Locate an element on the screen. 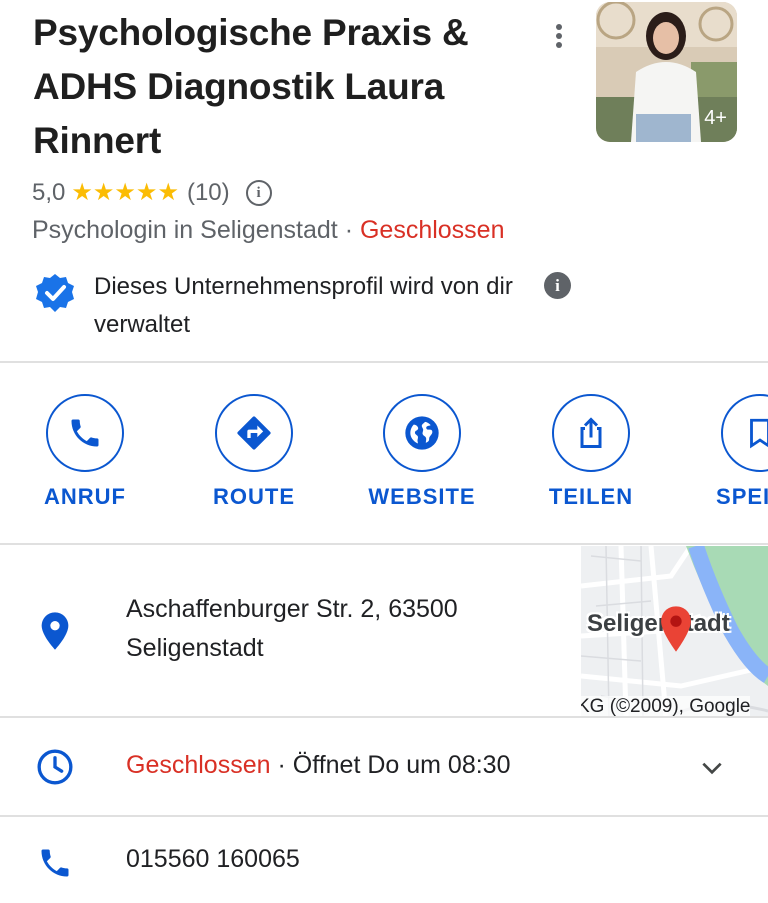 Image resolution: width=768 pixels, height=903 pixels. rating-value: 5,0 is located at coordinates (49, 192).